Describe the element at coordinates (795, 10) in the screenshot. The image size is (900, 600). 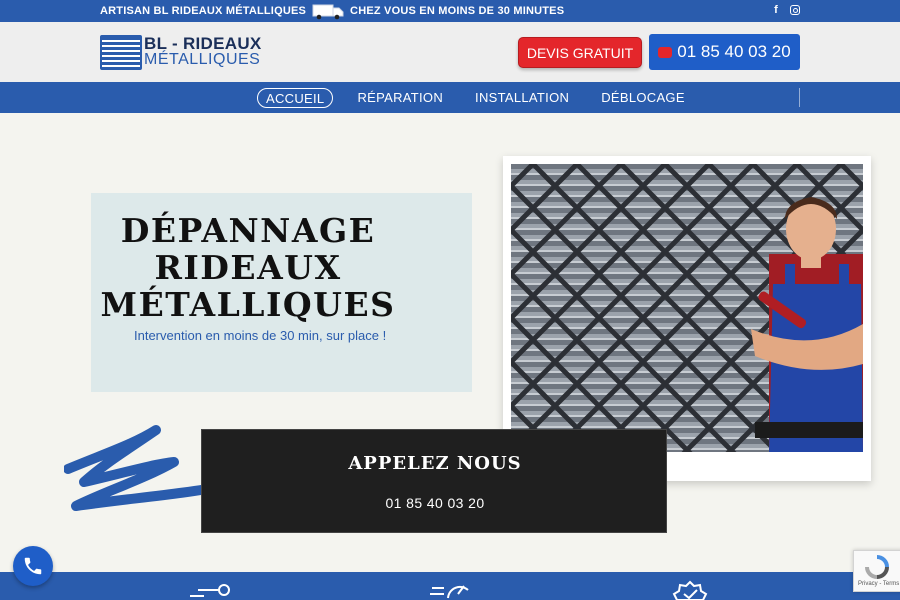
I see `instagram-icon` at that location.